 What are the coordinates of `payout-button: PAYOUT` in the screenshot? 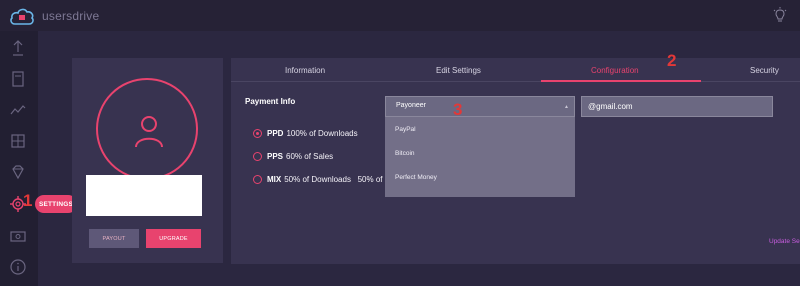 It's located at (114, 238).